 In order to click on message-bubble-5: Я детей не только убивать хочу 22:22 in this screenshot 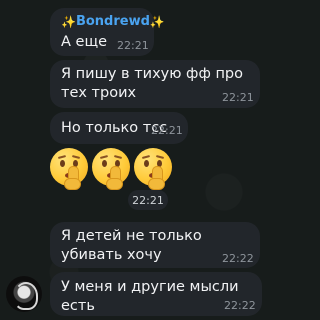, I will do `click(155, 245)`.